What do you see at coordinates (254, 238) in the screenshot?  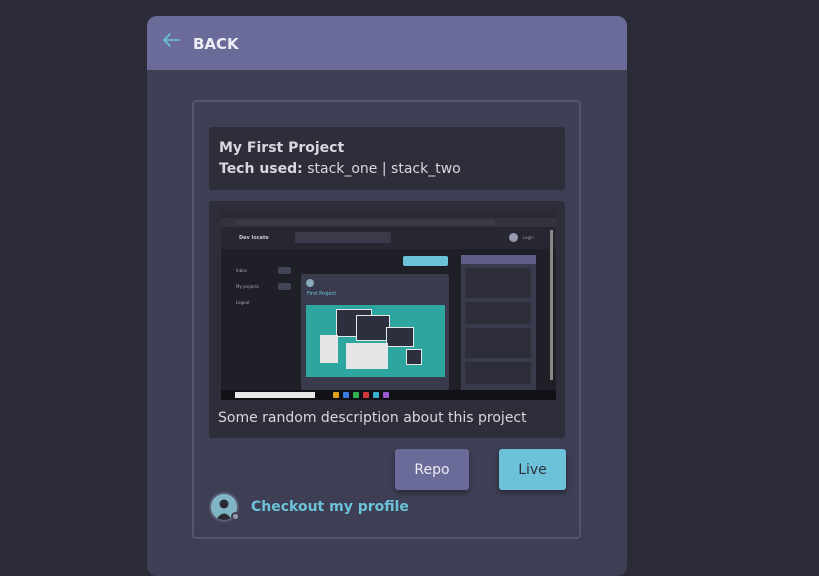 I see `preview-brand: Dev locate` at bounding box center [254, 238].